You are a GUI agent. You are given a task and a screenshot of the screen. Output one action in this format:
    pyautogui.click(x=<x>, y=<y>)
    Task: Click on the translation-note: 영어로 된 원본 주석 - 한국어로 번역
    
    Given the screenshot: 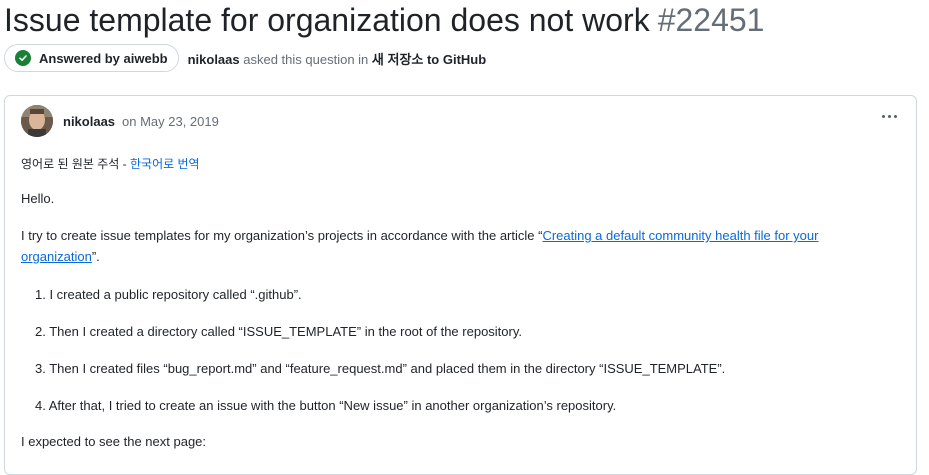 What is the action you would take?
    pyautogui.click(x=110, y=163)
    